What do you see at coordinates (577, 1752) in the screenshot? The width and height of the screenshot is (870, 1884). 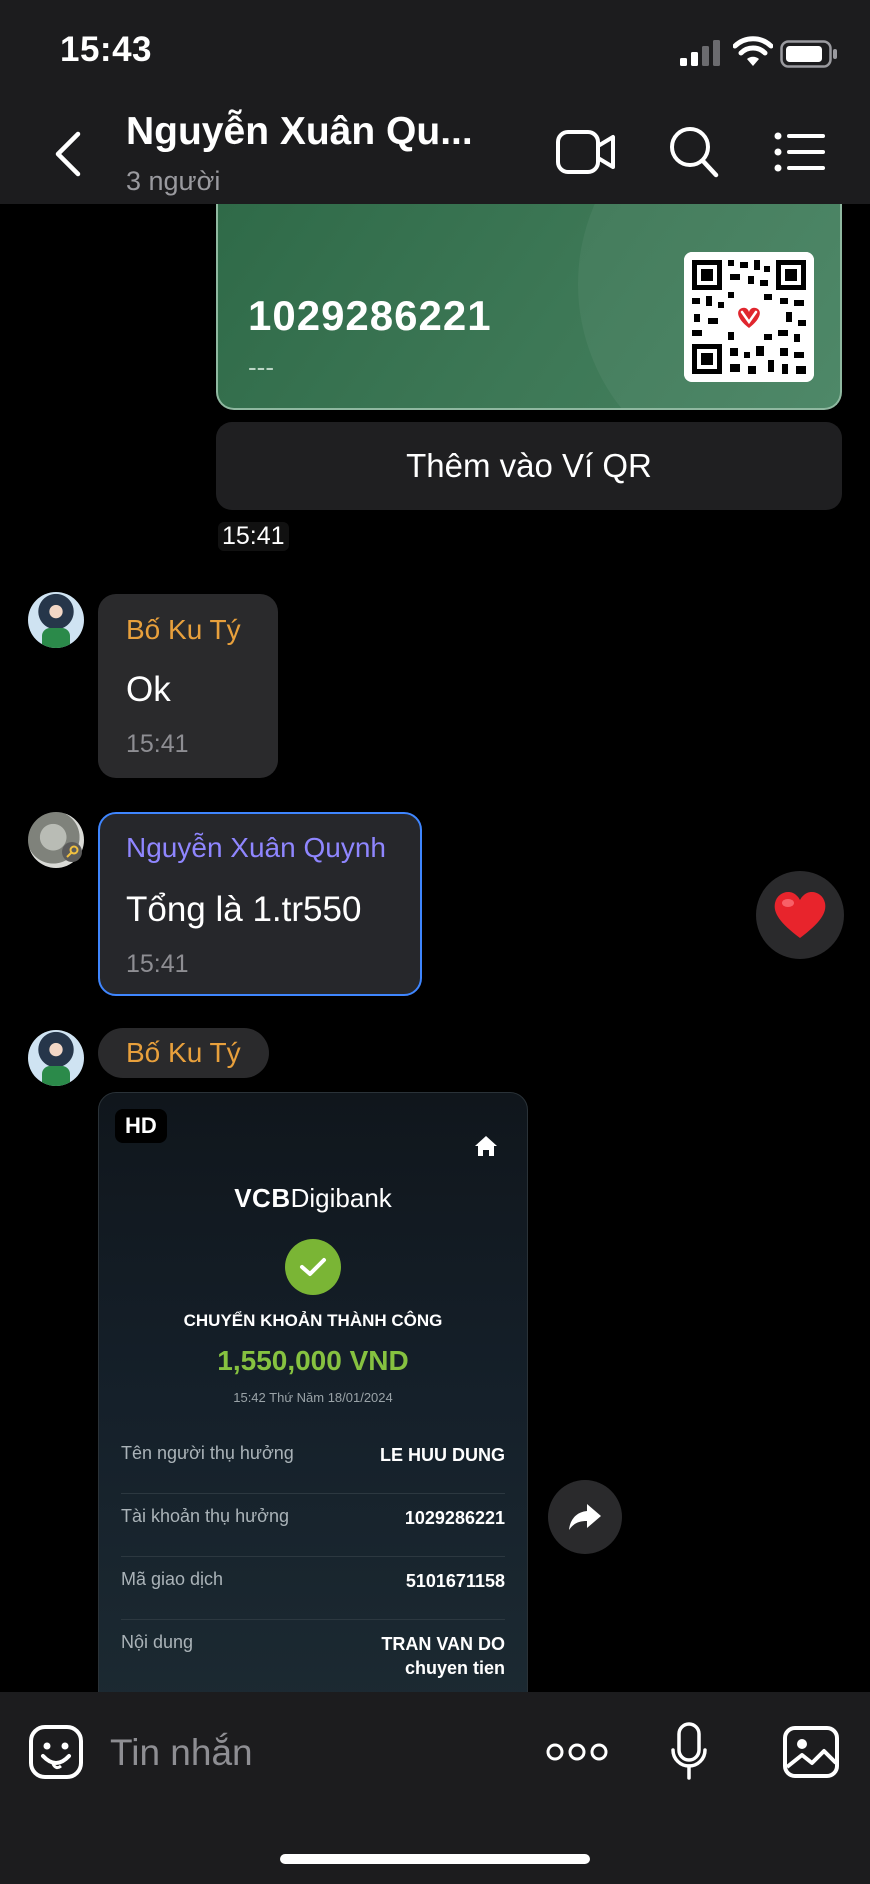 I see `more-options-icon` at bounding box center [577, 1752].